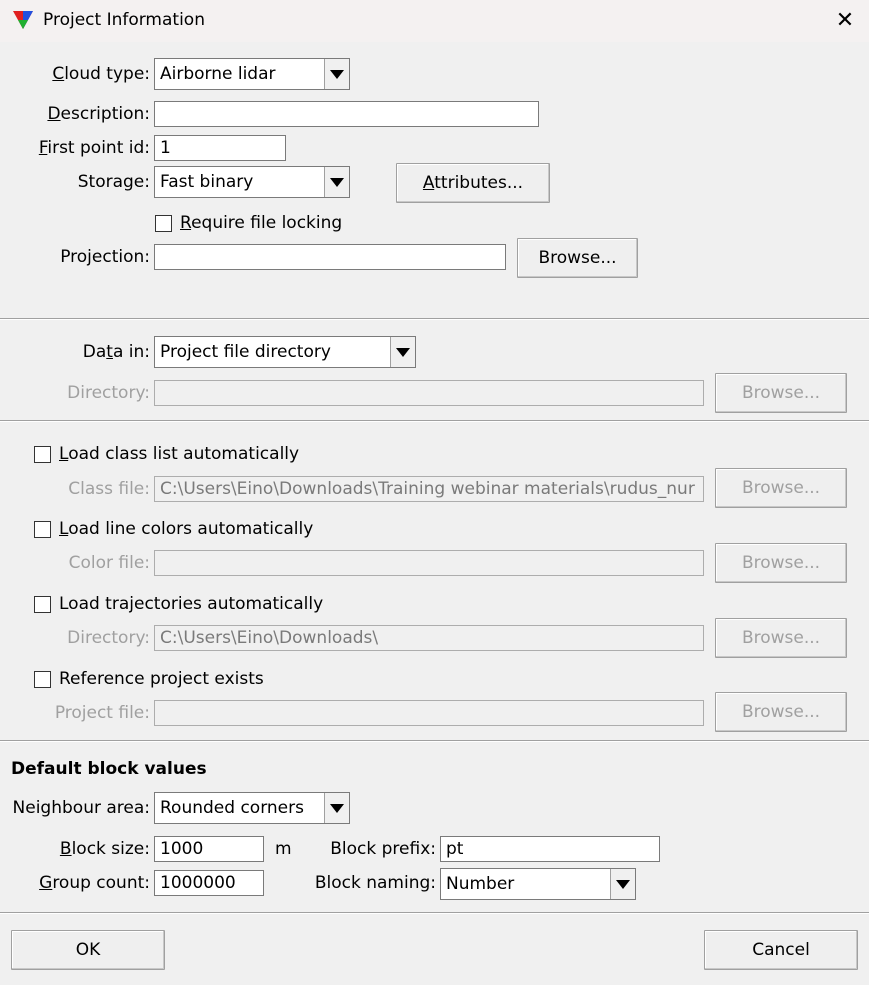 The image size is (869, 985). Describe the element at coordinates (429, 393) in the screenshot. I see `directory-input` at that location.